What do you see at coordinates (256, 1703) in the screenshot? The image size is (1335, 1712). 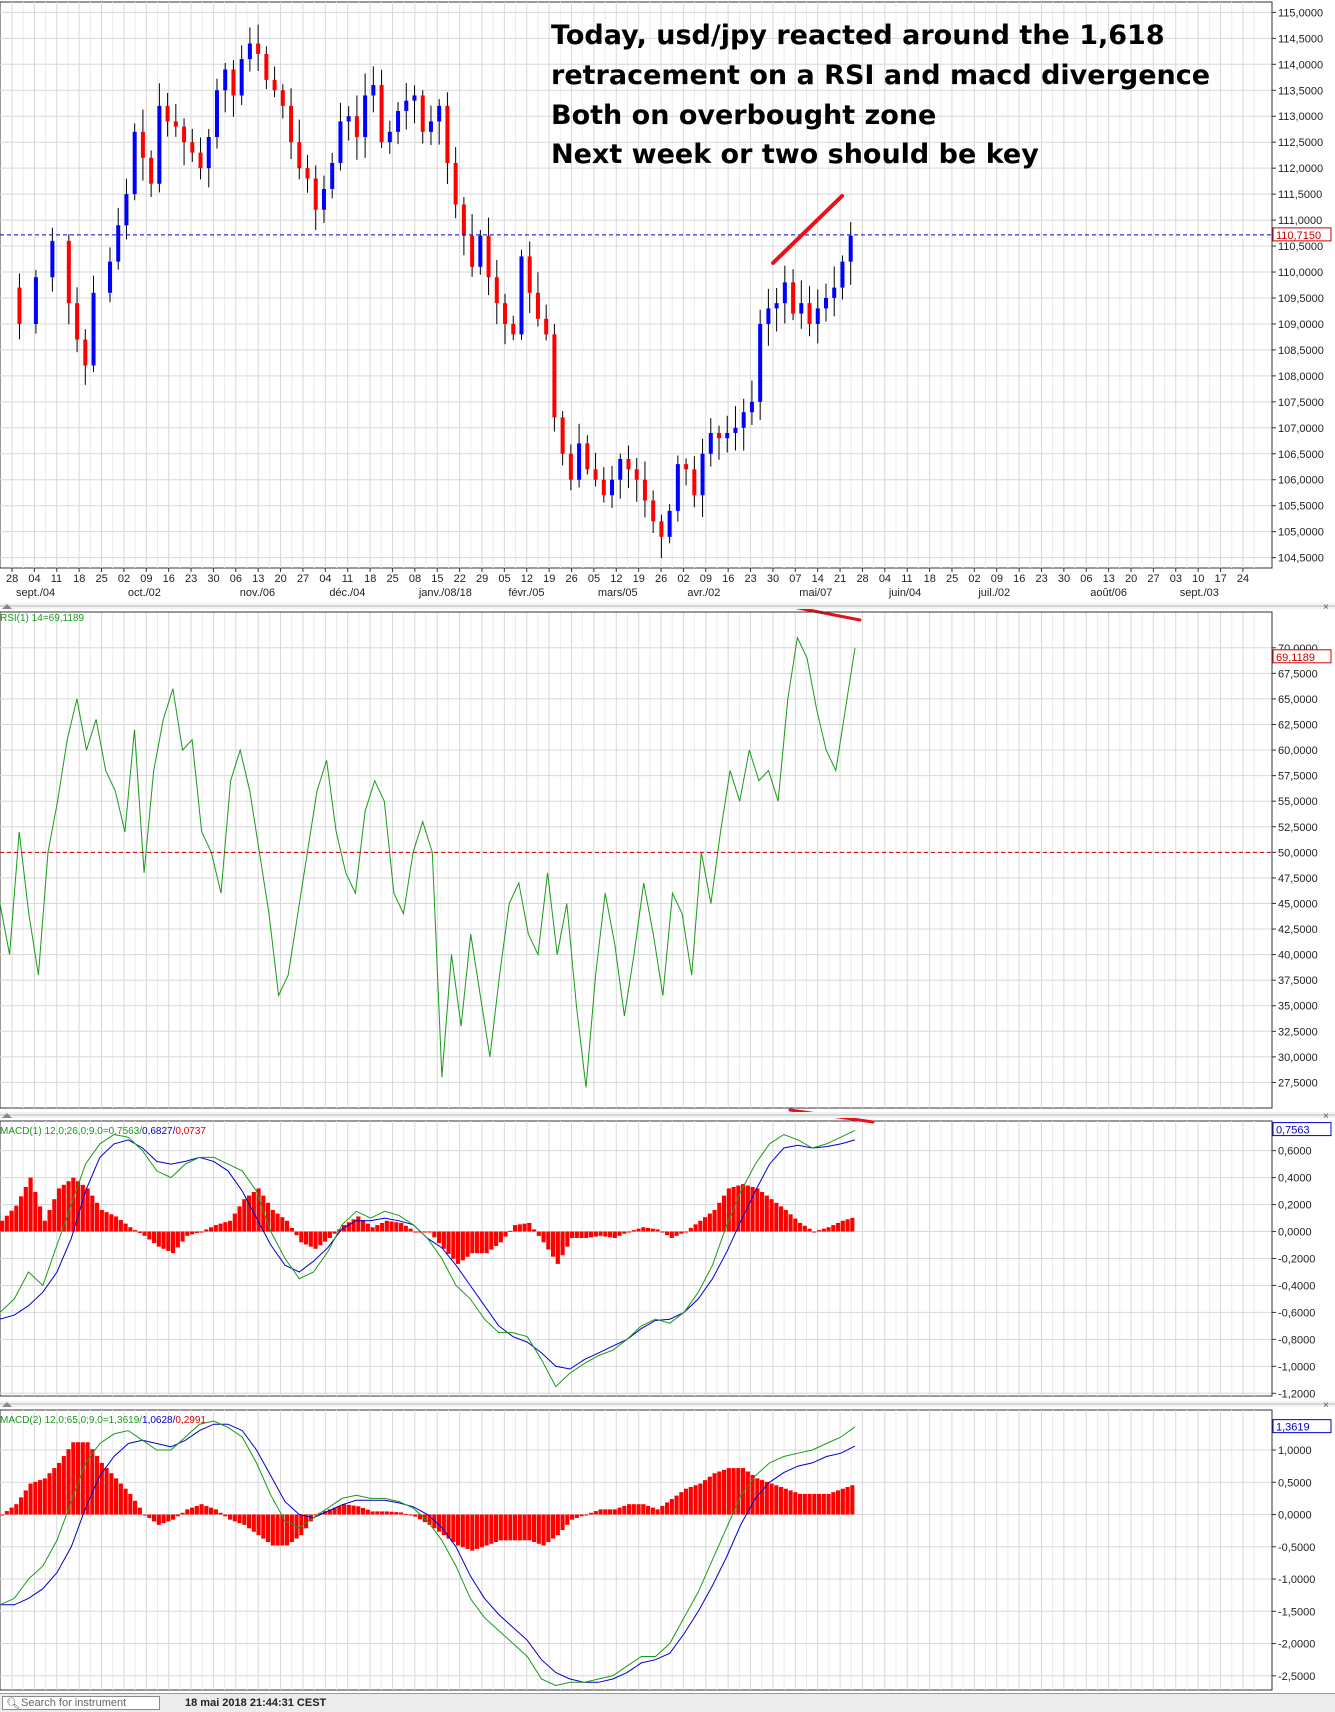 I see `status-timestamp: 18 mai 2018 21:44:31 CEST` at bounding box center [256, 1703].